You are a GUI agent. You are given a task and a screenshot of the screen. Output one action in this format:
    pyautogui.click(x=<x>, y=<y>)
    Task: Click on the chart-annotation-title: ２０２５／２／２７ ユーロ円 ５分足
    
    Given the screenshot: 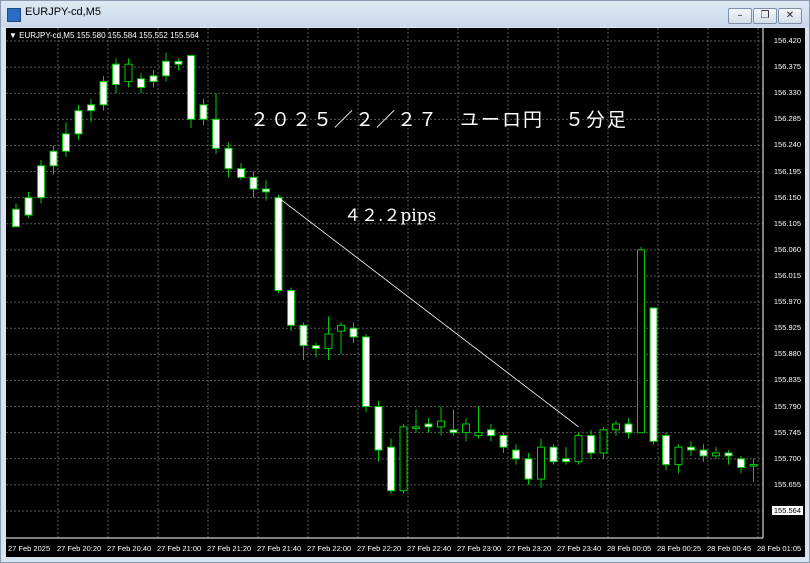 What is the action you would take?
    pyautogui.click(x=439, y=118)
    